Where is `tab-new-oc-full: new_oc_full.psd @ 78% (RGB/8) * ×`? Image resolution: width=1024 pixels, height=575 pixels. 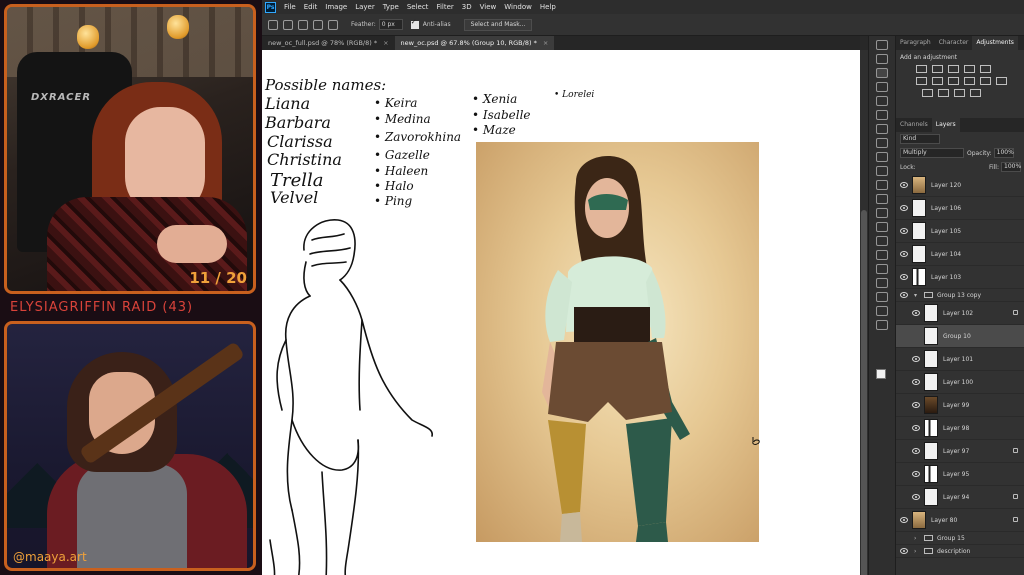 tab-new-oc-full: new_oc_full.psd @ 78% (RGB/8) * × is located at coordinates (328, 43).